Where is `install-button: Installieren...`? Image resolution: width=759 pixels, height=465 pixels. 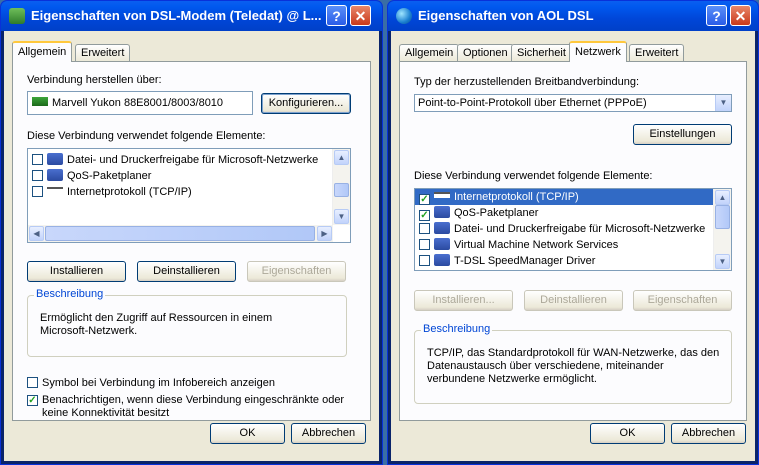 install-button: Installieren... is located at coordinates (463, 300).